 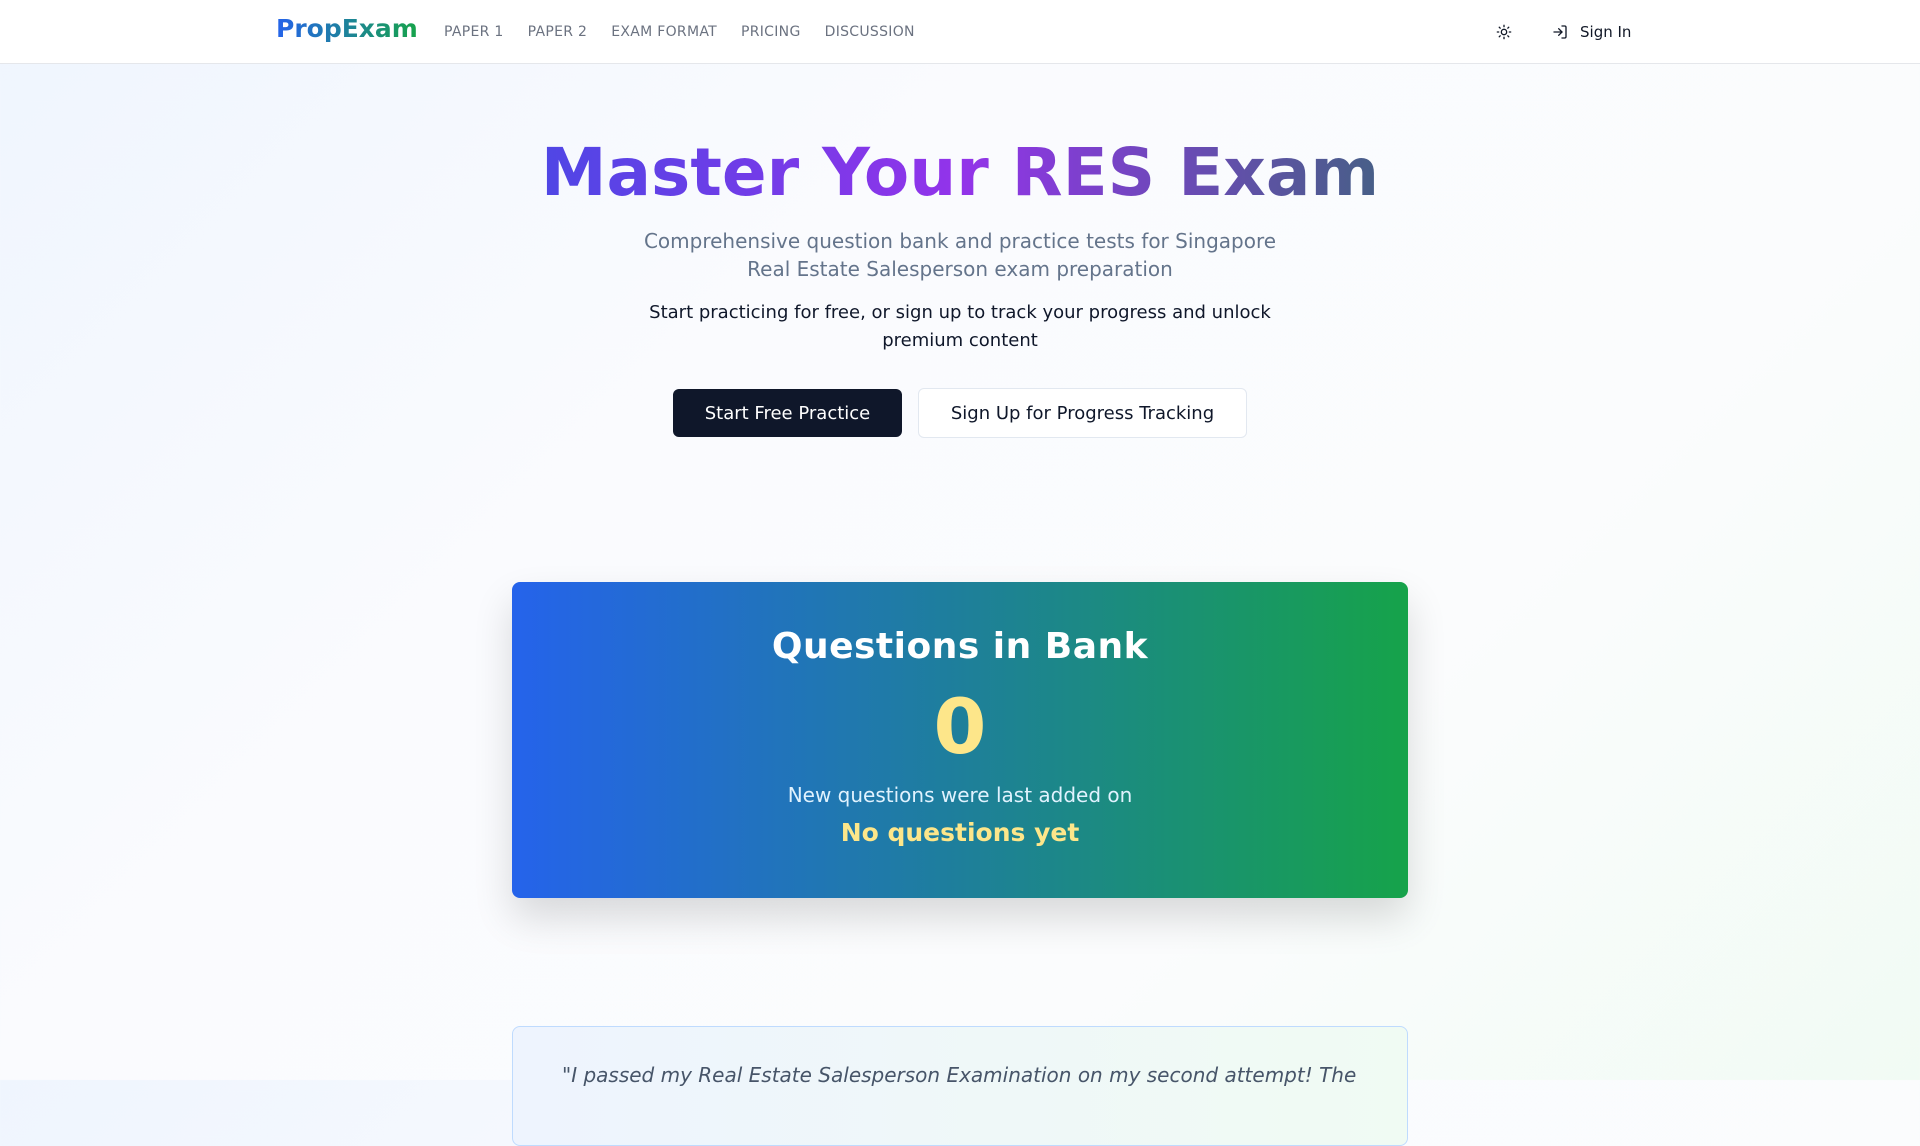 I want to click on question-bank-title: Questions in Bank, so click(x=960, y=646).